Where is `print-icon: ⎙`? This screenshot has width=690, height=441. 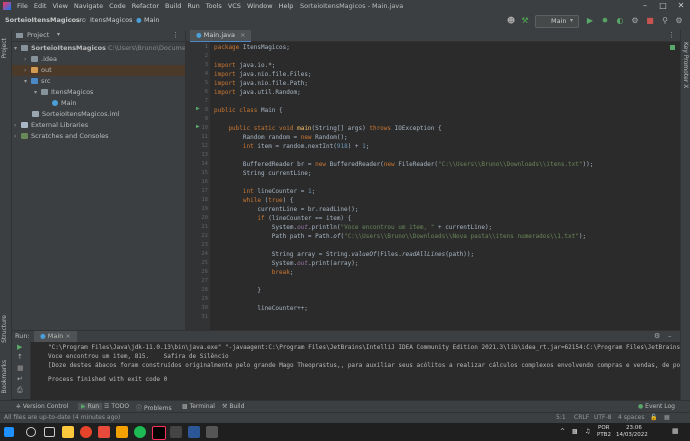
print-icon: ⎙ is located at coordinates (20, 390).